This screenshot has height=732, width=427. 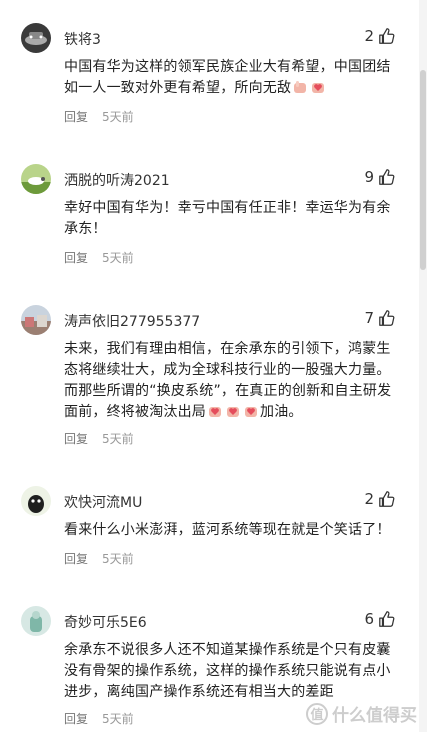 What do you see at coordinates (317, 713) in the screenshot?
I see `watermark-logo-icon: 值` at bounding box center [317, 713].